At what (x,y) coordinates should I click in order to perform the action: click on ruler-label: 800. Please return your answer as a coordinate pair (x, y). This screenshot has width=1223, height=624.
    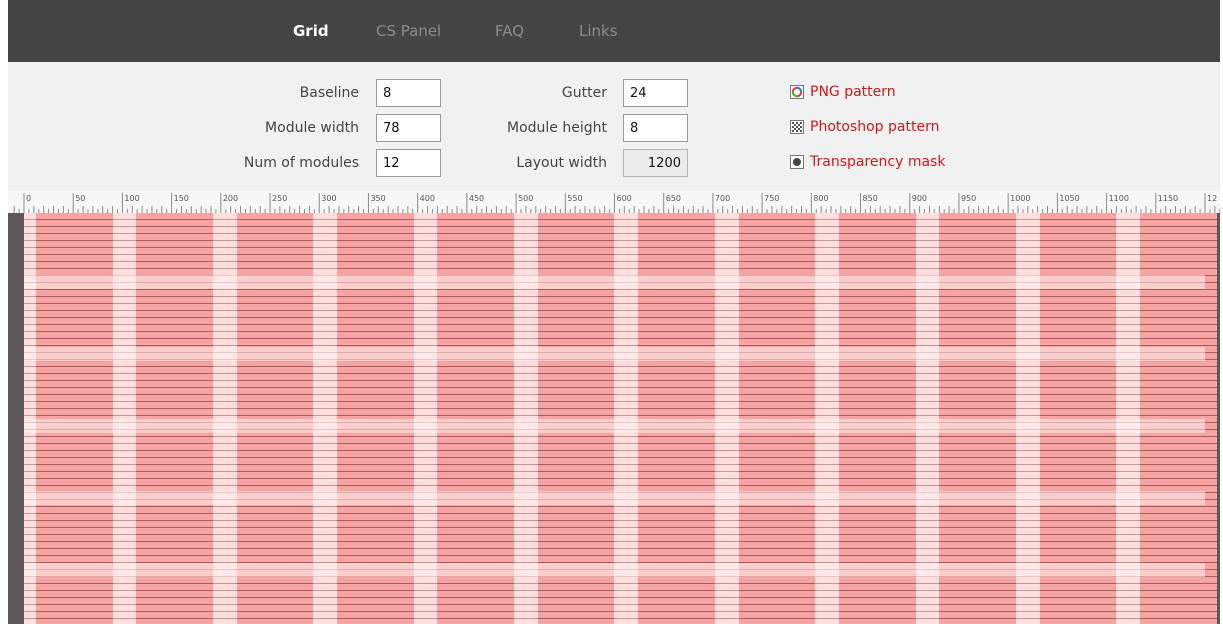
    Looking at the image, I should click on (820, 198).